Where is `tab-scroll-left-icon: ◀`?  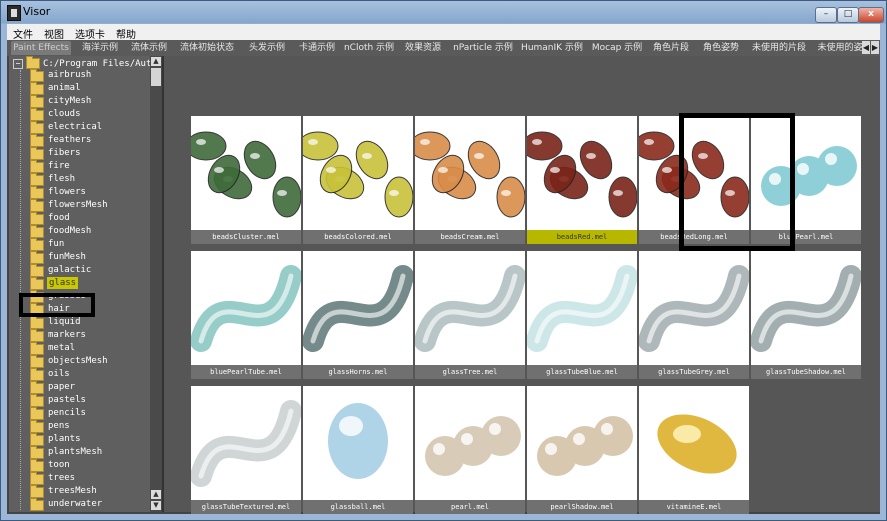 tab-scroll-left-icon: ◀ is located at coordinates (866, 47).